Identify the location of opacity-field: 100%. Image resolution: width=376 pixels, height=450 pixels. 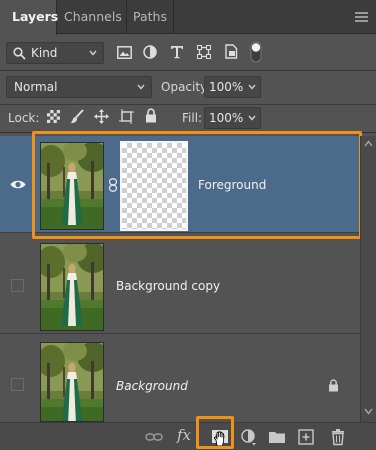
(232, 87).